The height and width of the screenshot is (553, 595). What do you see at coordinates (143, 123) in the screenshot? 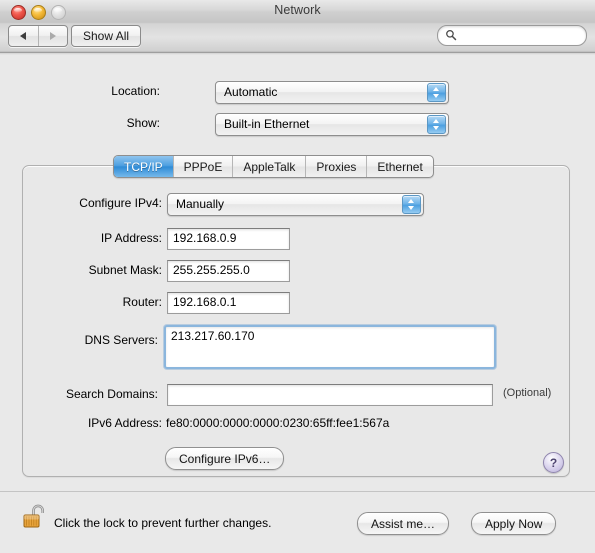
I see `show-label: Show:` at bounding box center [143, 123].